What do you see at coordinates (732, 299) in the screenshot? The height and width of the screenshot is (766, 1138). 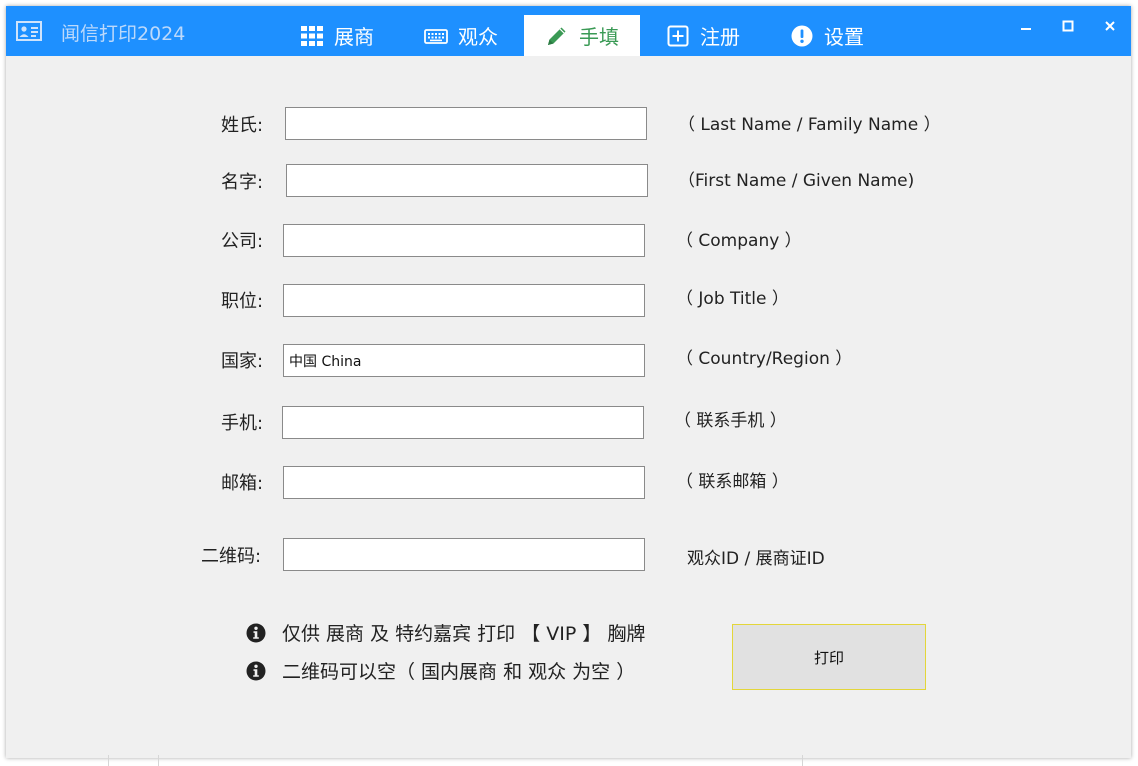 I see `job-title-hint: （ Job Title ）` at bounding box center [732, 299].